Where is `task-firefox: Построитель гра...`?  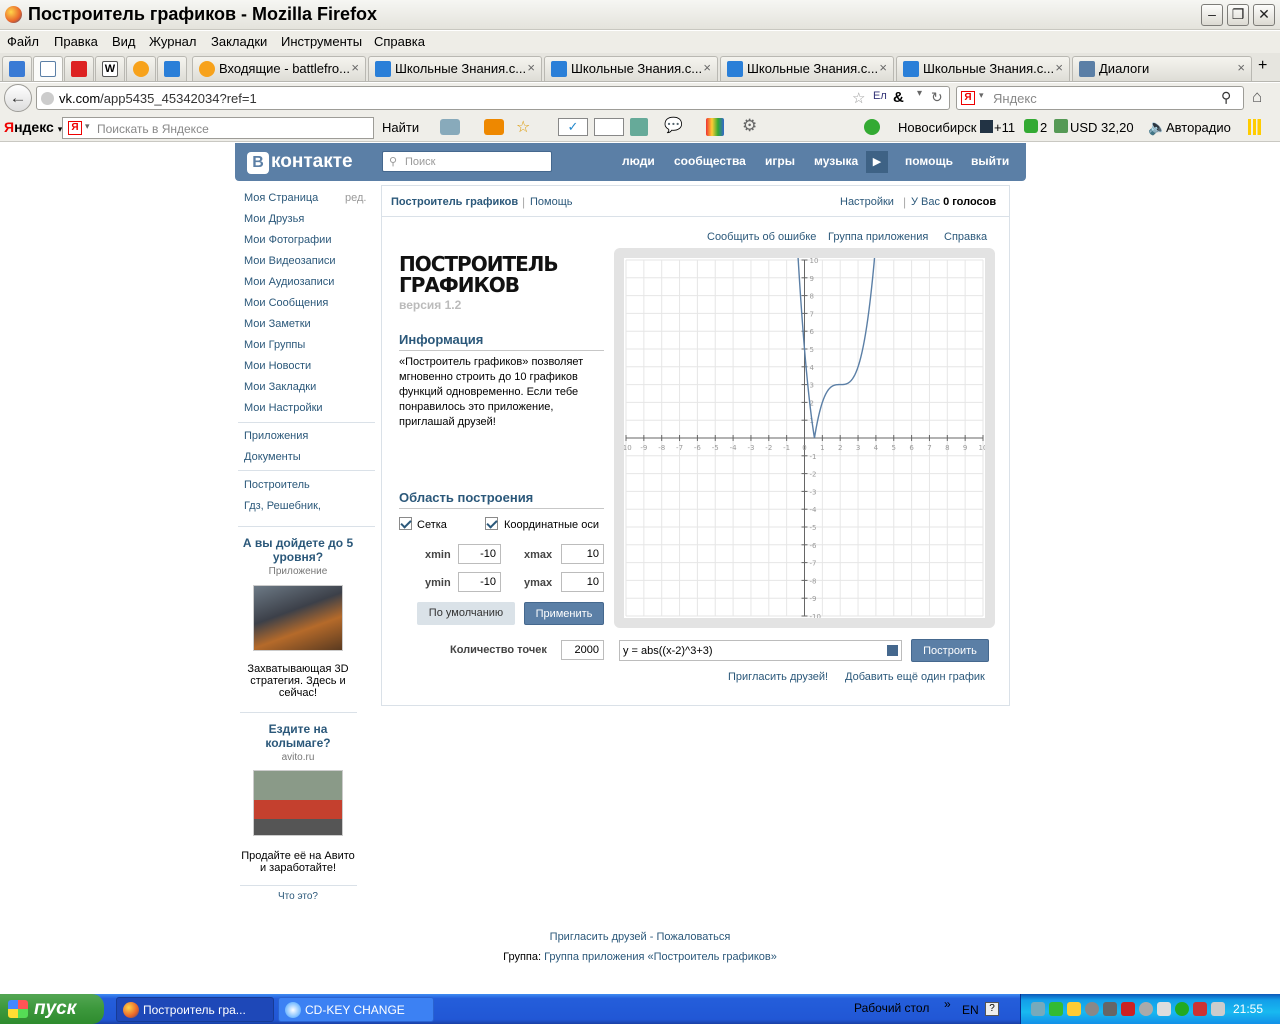 task-firefox: Построитель гра... is located at coordinates (195, 1009).